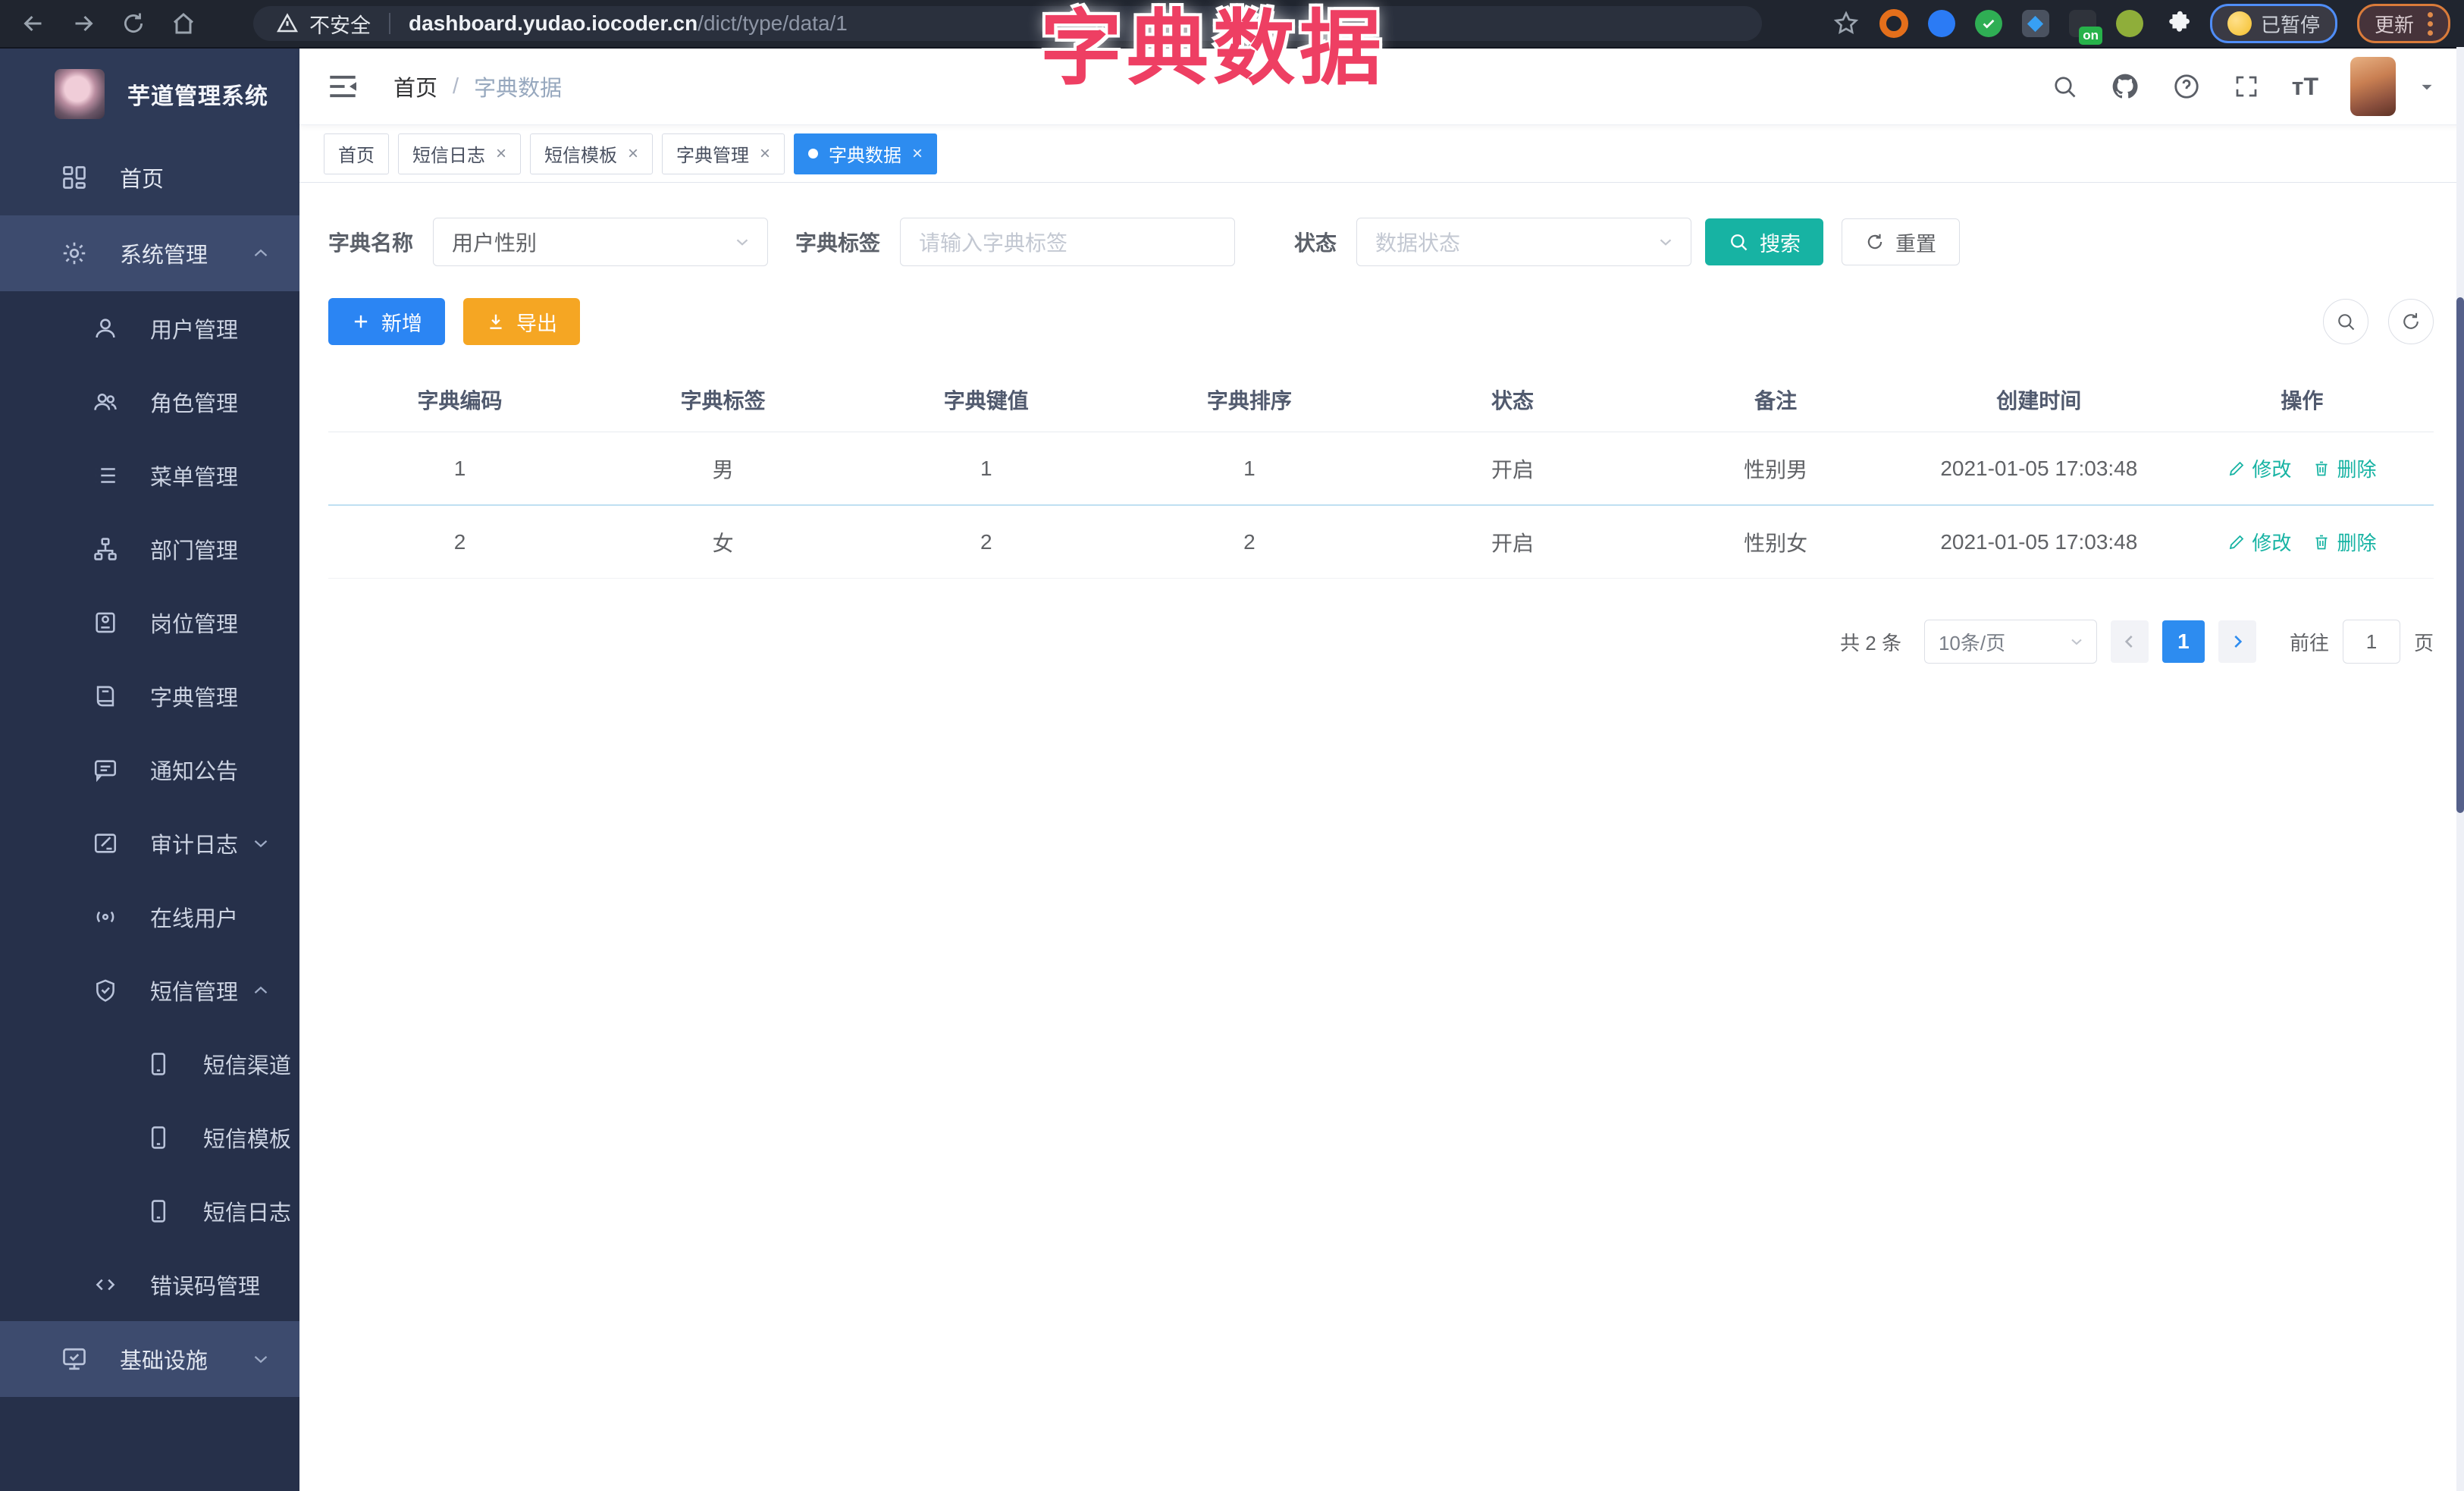 The image size is (2464, 1491). What do you see at coordinates (1765, 241) in the screenshot?
I see `search-button: 搜索` at bounding box center [1765, 241].